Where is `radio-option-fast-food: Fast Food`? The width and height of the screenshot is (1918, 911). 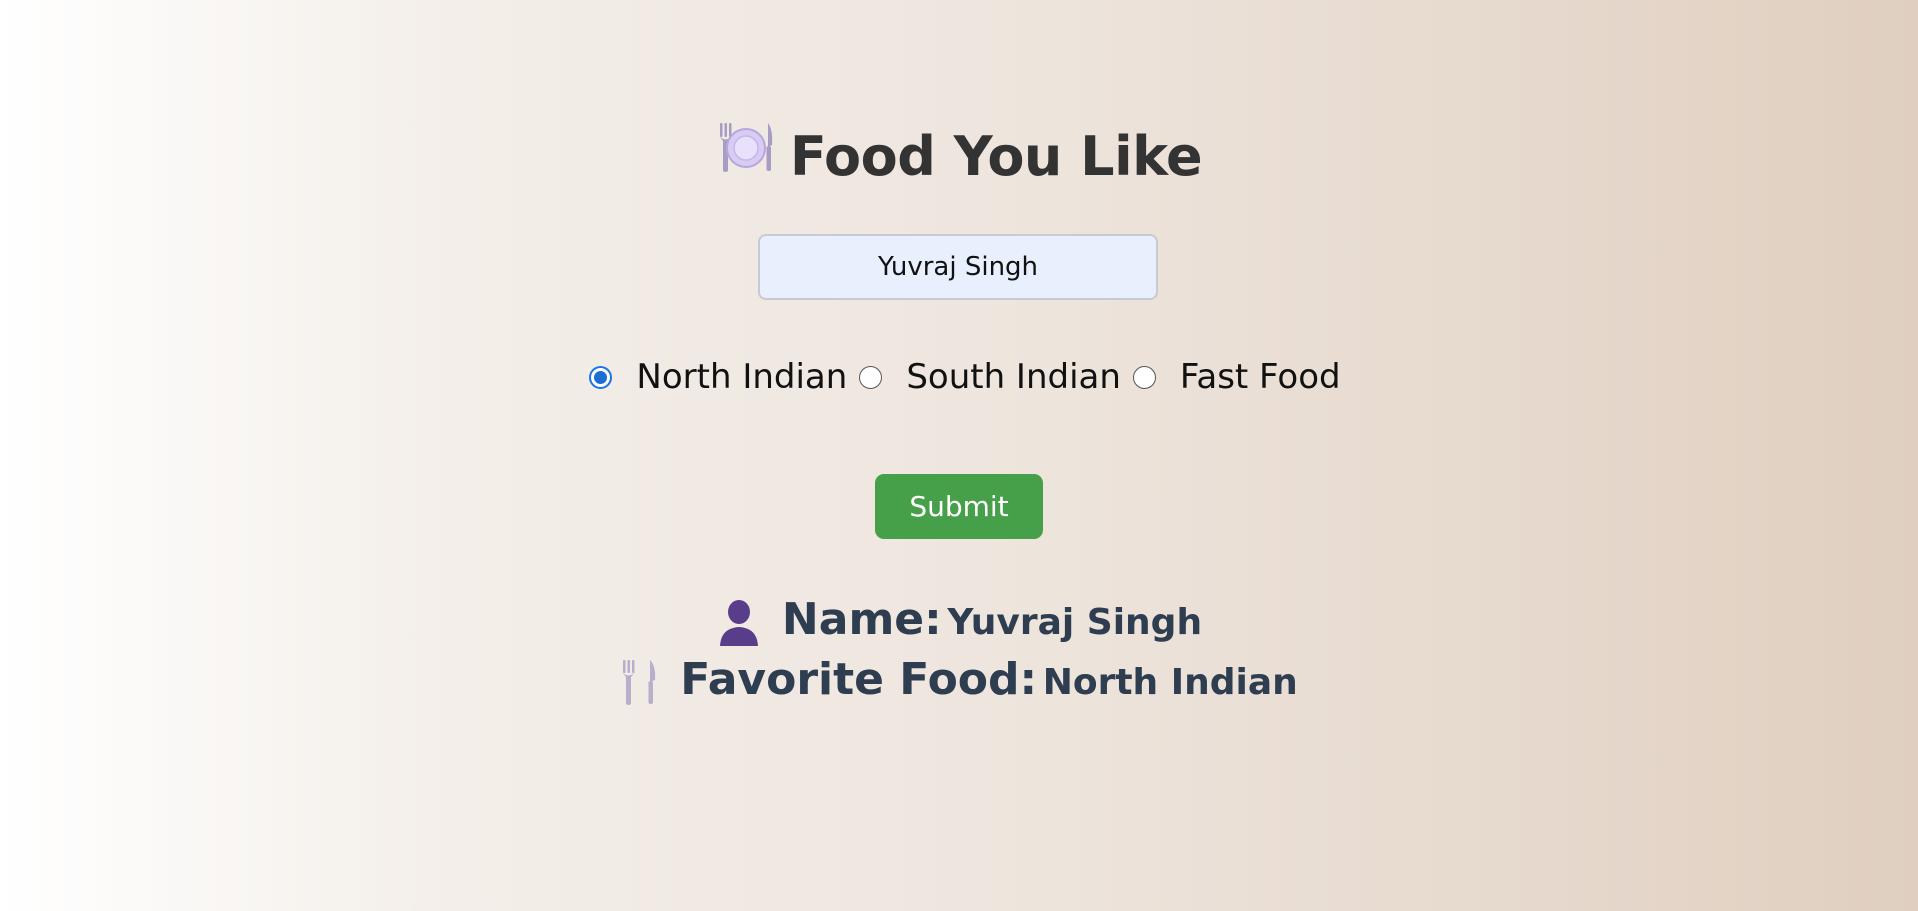
radio-option-fast-food: Fast Food is located at coordinates (1231, 377).